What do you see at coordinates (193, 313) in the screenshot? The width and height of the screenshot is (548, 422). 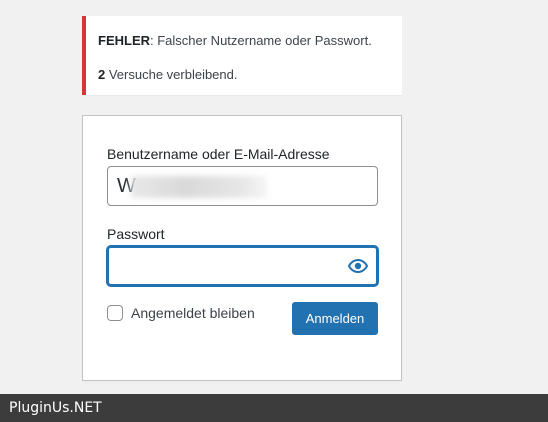 I see `remember-label: Angemeldet bleiben` at bounding box center [193, 313].